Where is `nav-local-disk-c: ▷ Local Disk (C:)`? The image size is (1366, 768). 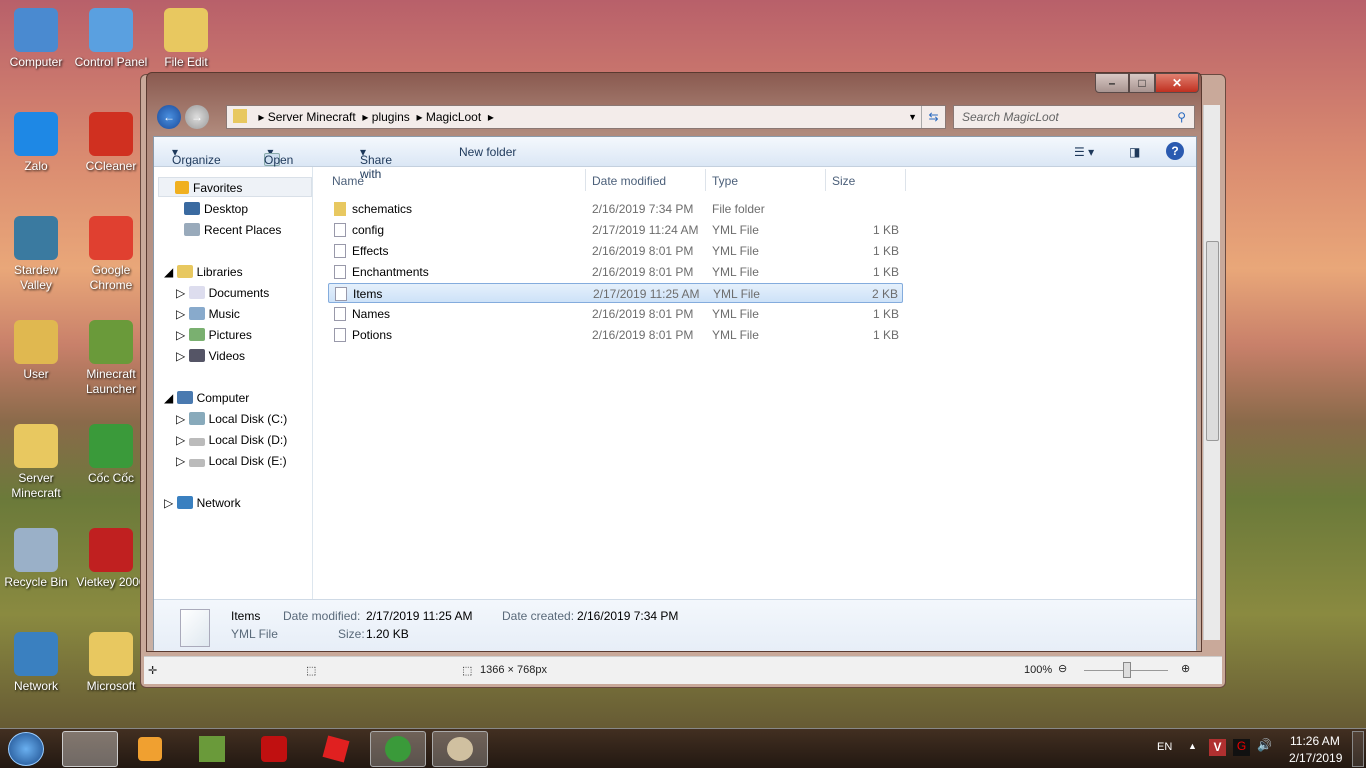 nav-local-disk-c: ▷ Local Disk (C:) is located at coordinates (231, 419).